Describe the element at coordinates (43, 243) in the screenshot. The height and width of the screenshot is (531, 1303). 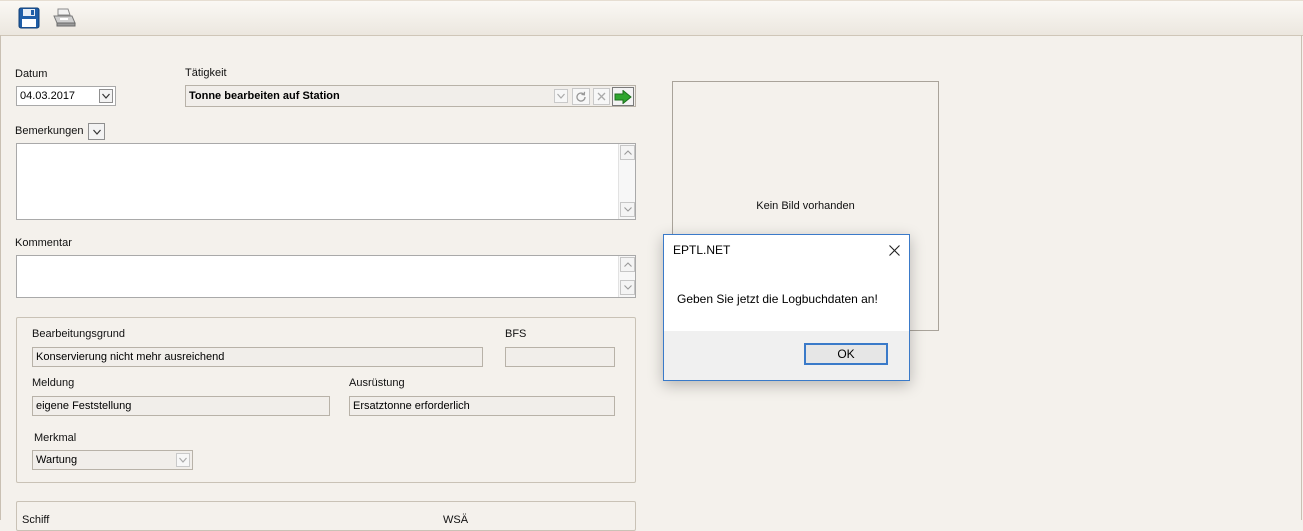
I see `kommentar-label: Kommentar` at that location.